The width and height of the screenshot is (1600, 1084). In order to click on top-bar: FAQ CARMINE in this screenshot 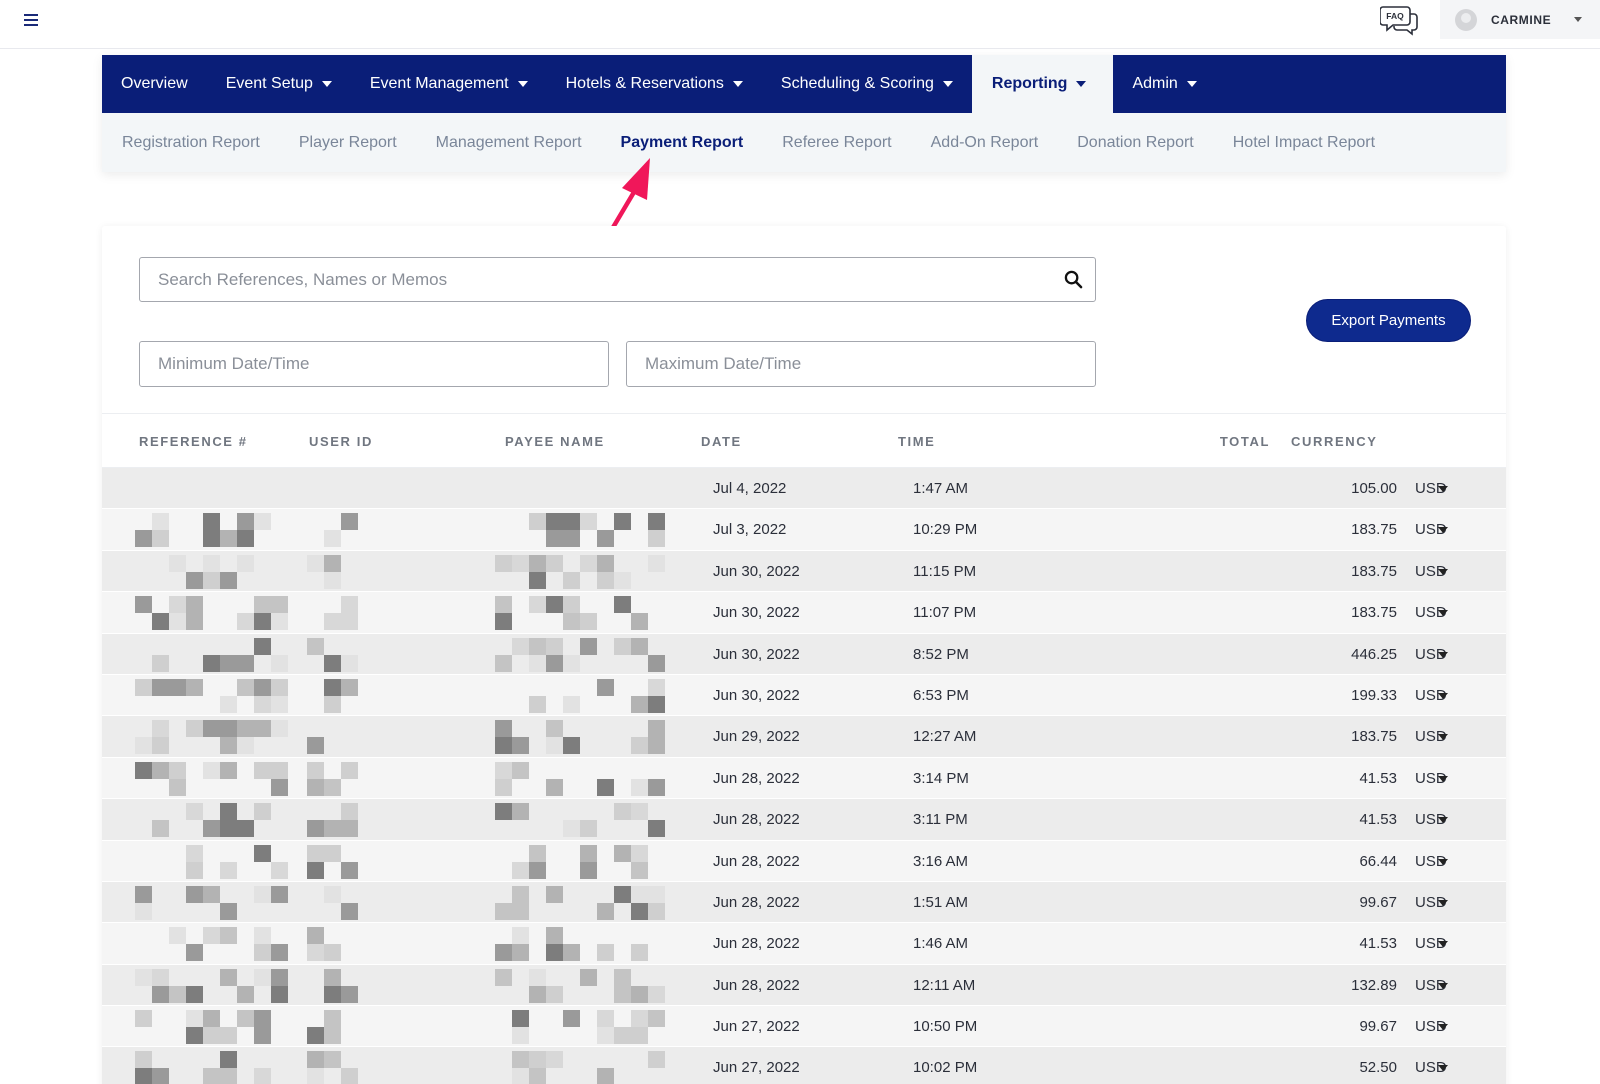, I will do `click(800, 24)`.